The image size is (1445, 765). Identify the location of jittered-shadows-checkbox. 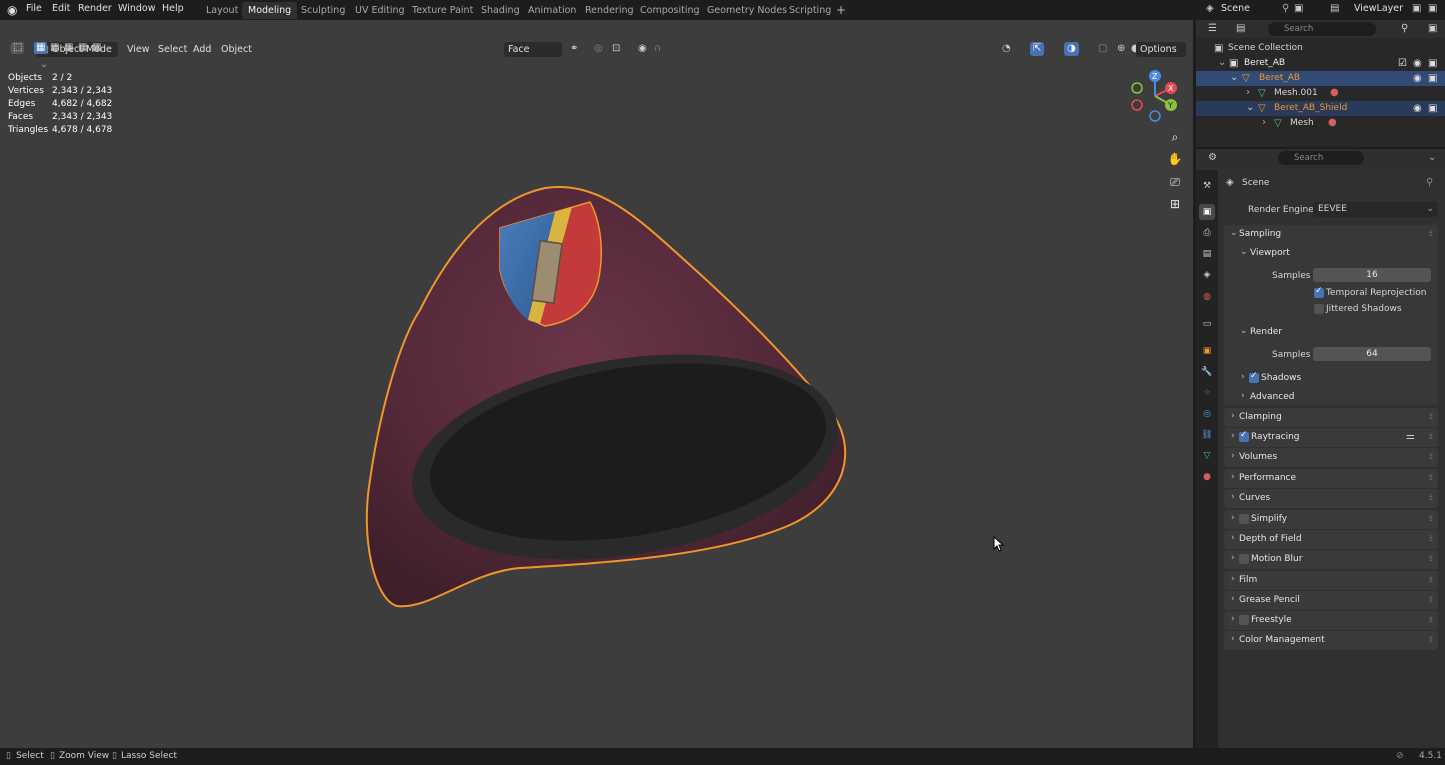
(1319, 309).